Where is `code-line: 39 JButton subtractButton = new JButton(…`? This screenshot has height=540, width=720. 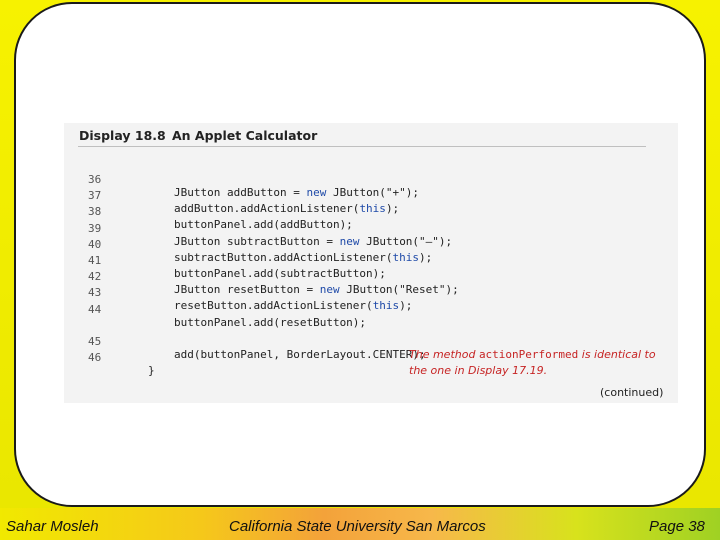 code-line: 39 JButton subtractButton = new JButton(… is located at coordinates (270, 228).